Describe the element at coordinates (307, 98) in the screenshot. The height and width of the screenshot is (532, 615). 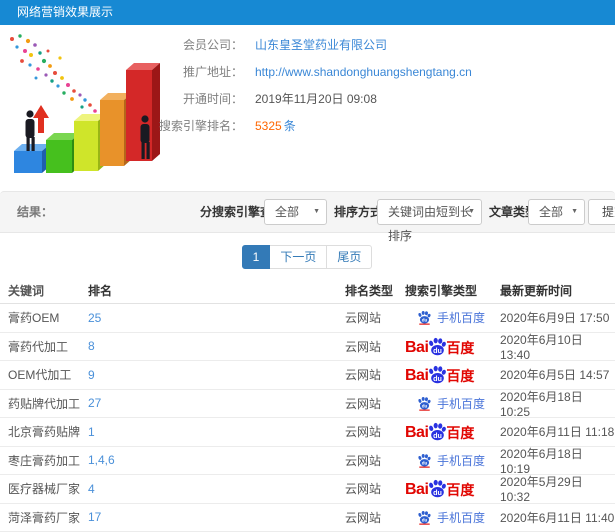
I see `open-time-row: 开通时间： 2019年11月20日 09:08` at that location.